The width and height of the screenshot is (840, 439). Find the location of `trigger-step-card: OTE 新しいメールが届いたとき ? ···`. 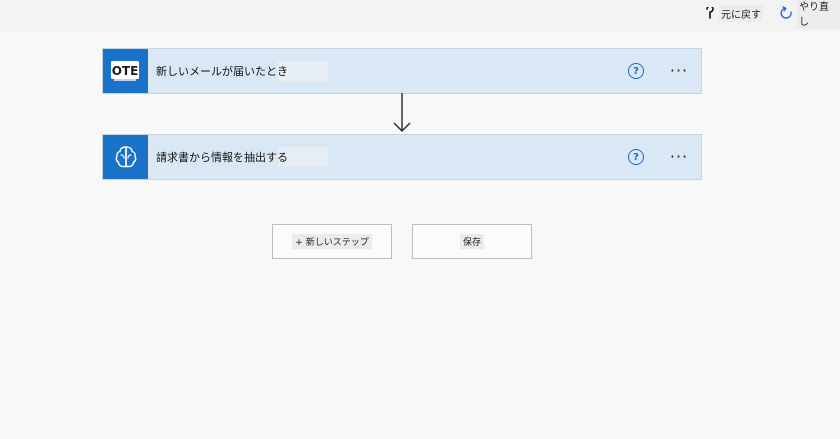

trigger-step-card: OTE 新しいメールが届いたとき ? ··· is located at coordinates (402, 71).